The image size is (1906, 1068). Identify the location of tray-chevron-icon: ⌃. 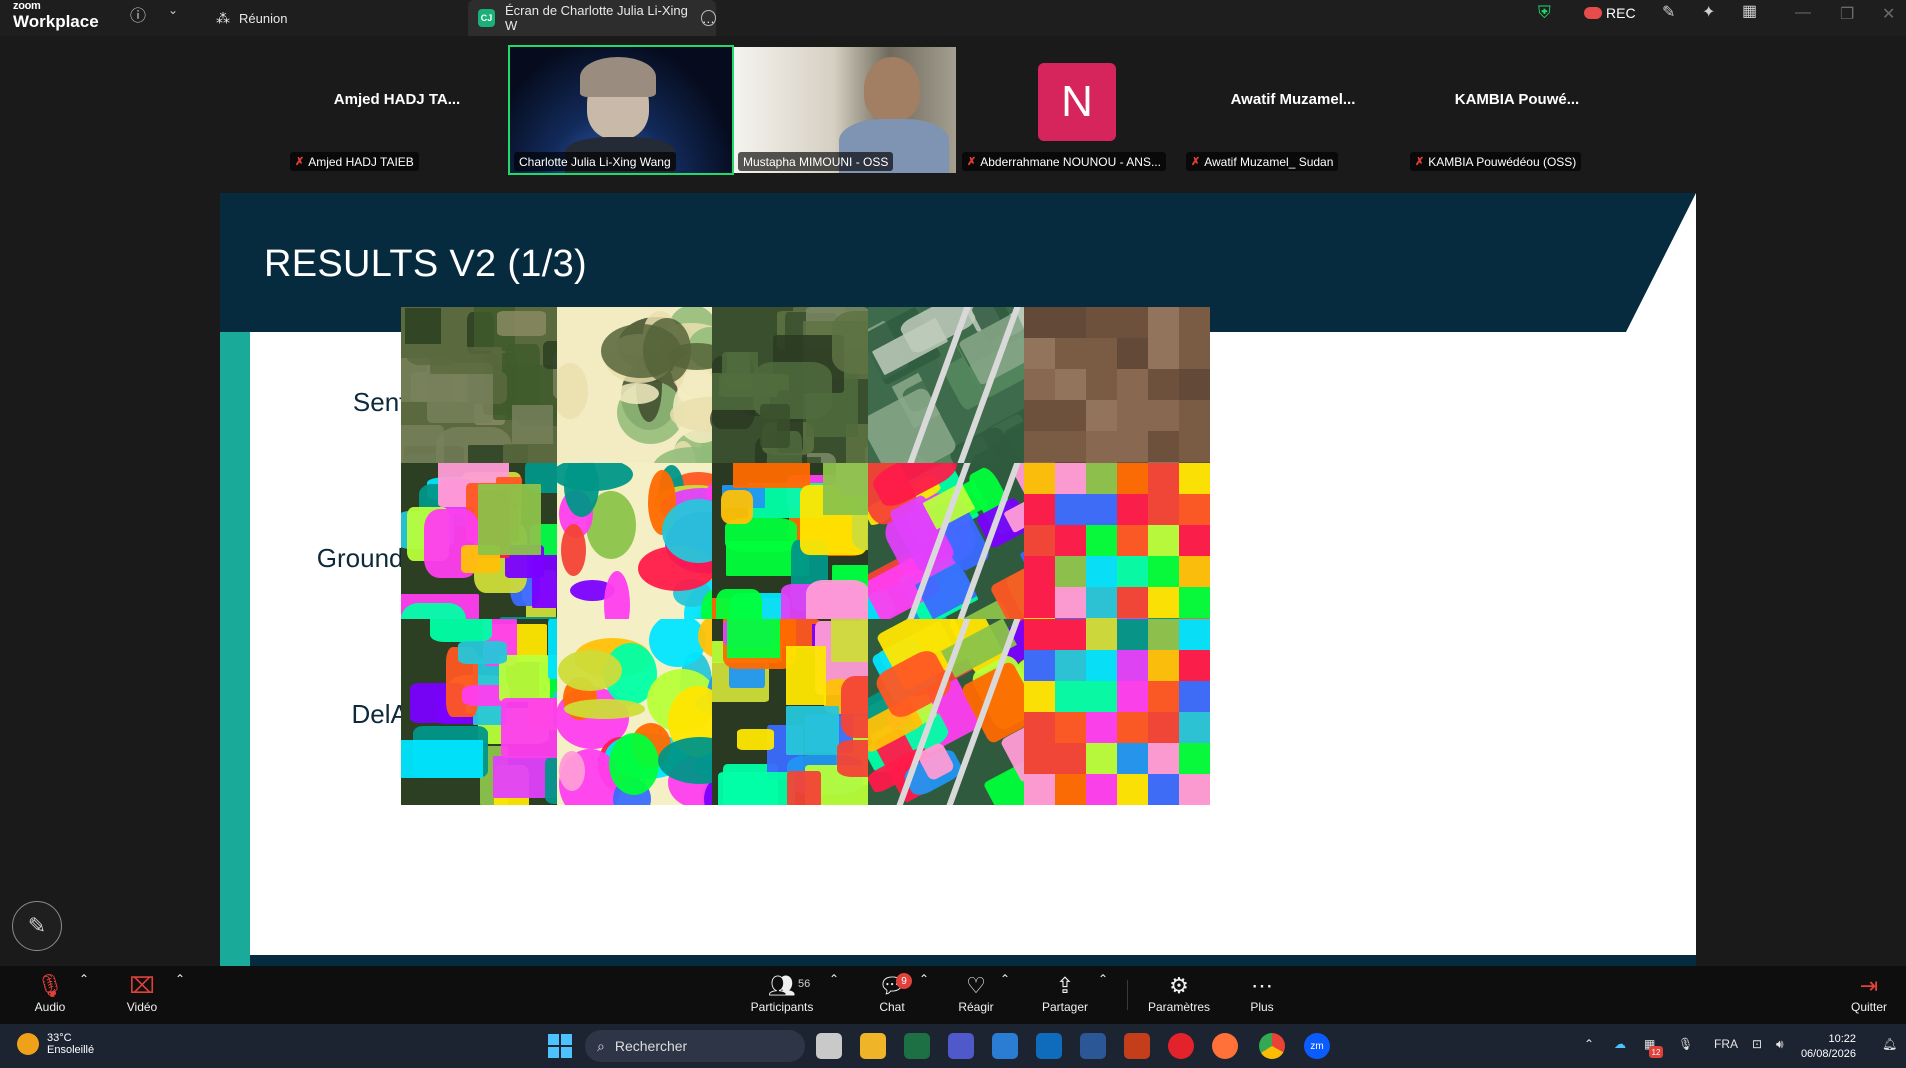
(1589, 1044).